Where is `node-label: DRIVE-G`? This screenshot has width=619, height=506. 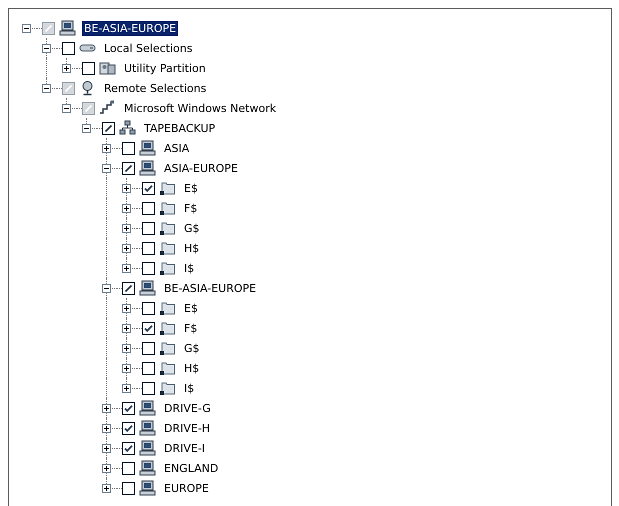 node-label: DRIVE-G is located at coordinates (187, 408).